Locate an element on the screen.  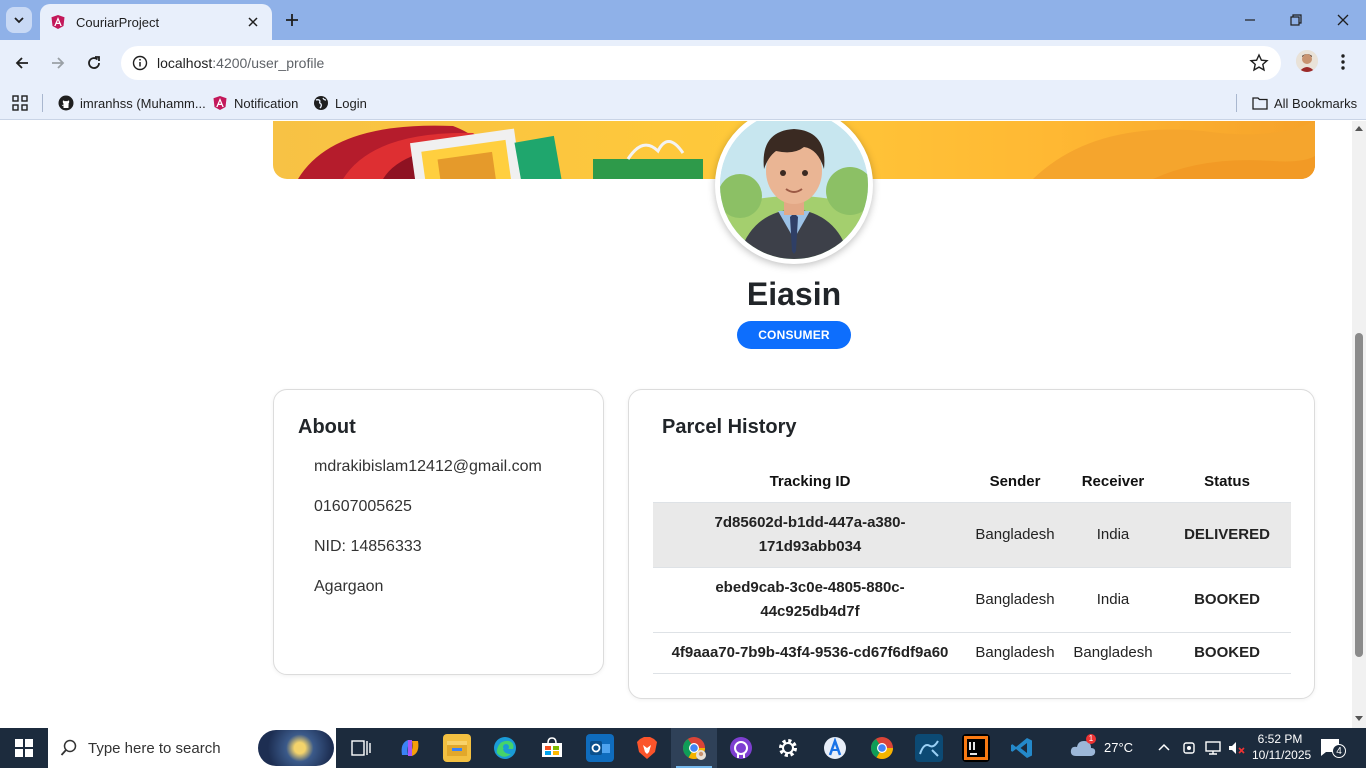
restore-button is located at coordinates (1296, 20).